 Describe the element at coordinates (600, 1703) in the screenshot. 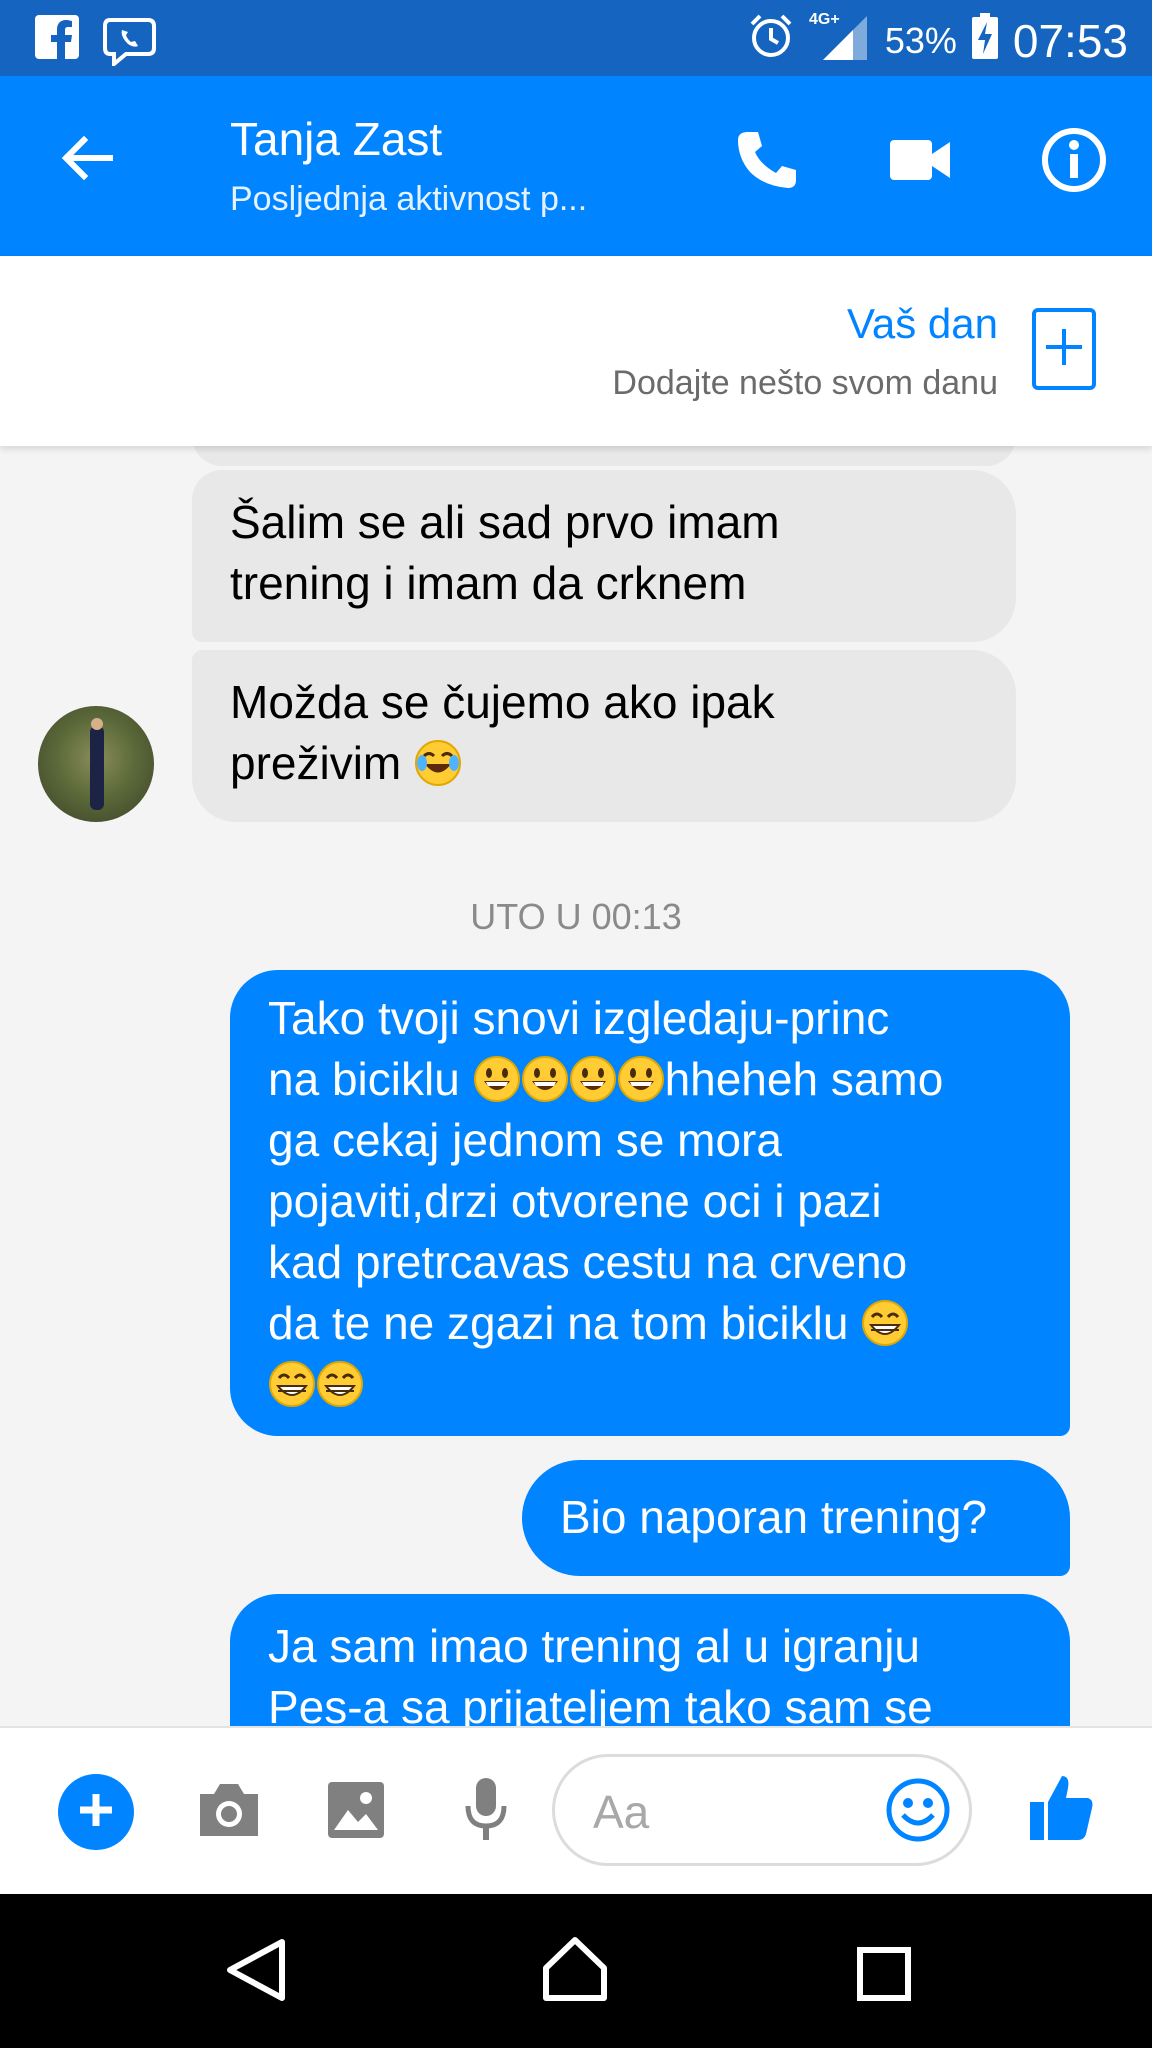

I see `message-text: Pes-a sa prijateljem tako sam se` at that location.